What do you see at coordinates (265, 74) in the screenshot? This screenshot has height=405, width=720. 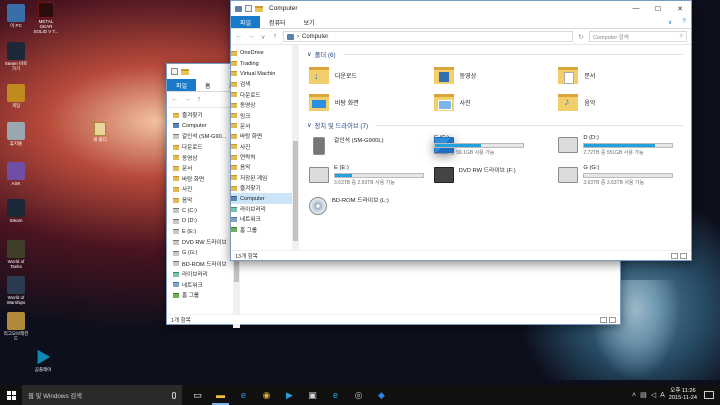 I see `nav-item: Virtual Machin` at bounding box center [265, 74].